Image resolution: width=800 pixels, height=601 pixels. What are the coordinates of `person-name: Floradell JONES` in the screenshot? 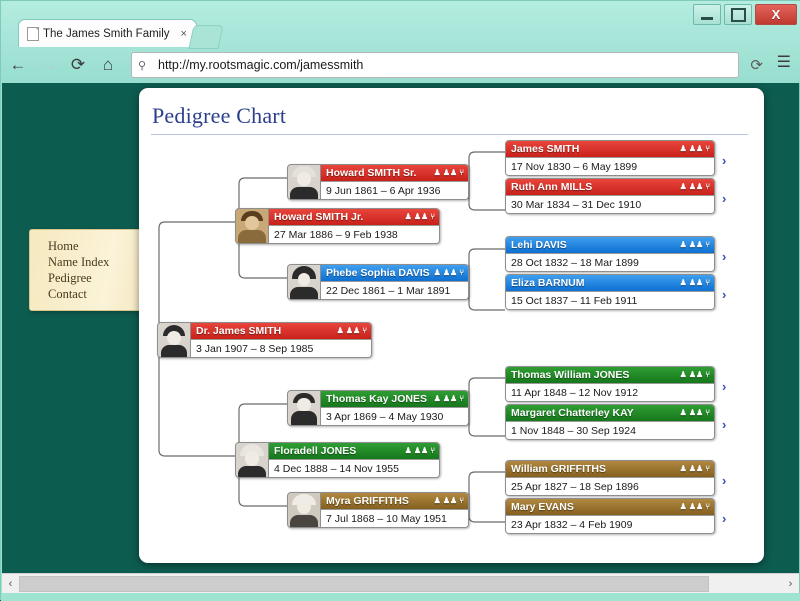 It's located at (315, 451).